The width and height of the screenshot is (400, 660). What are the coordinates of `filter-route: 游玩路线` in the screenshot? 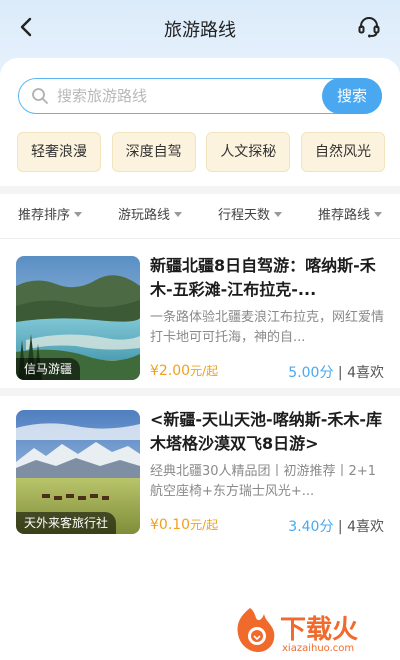 It's located at (150, 216).